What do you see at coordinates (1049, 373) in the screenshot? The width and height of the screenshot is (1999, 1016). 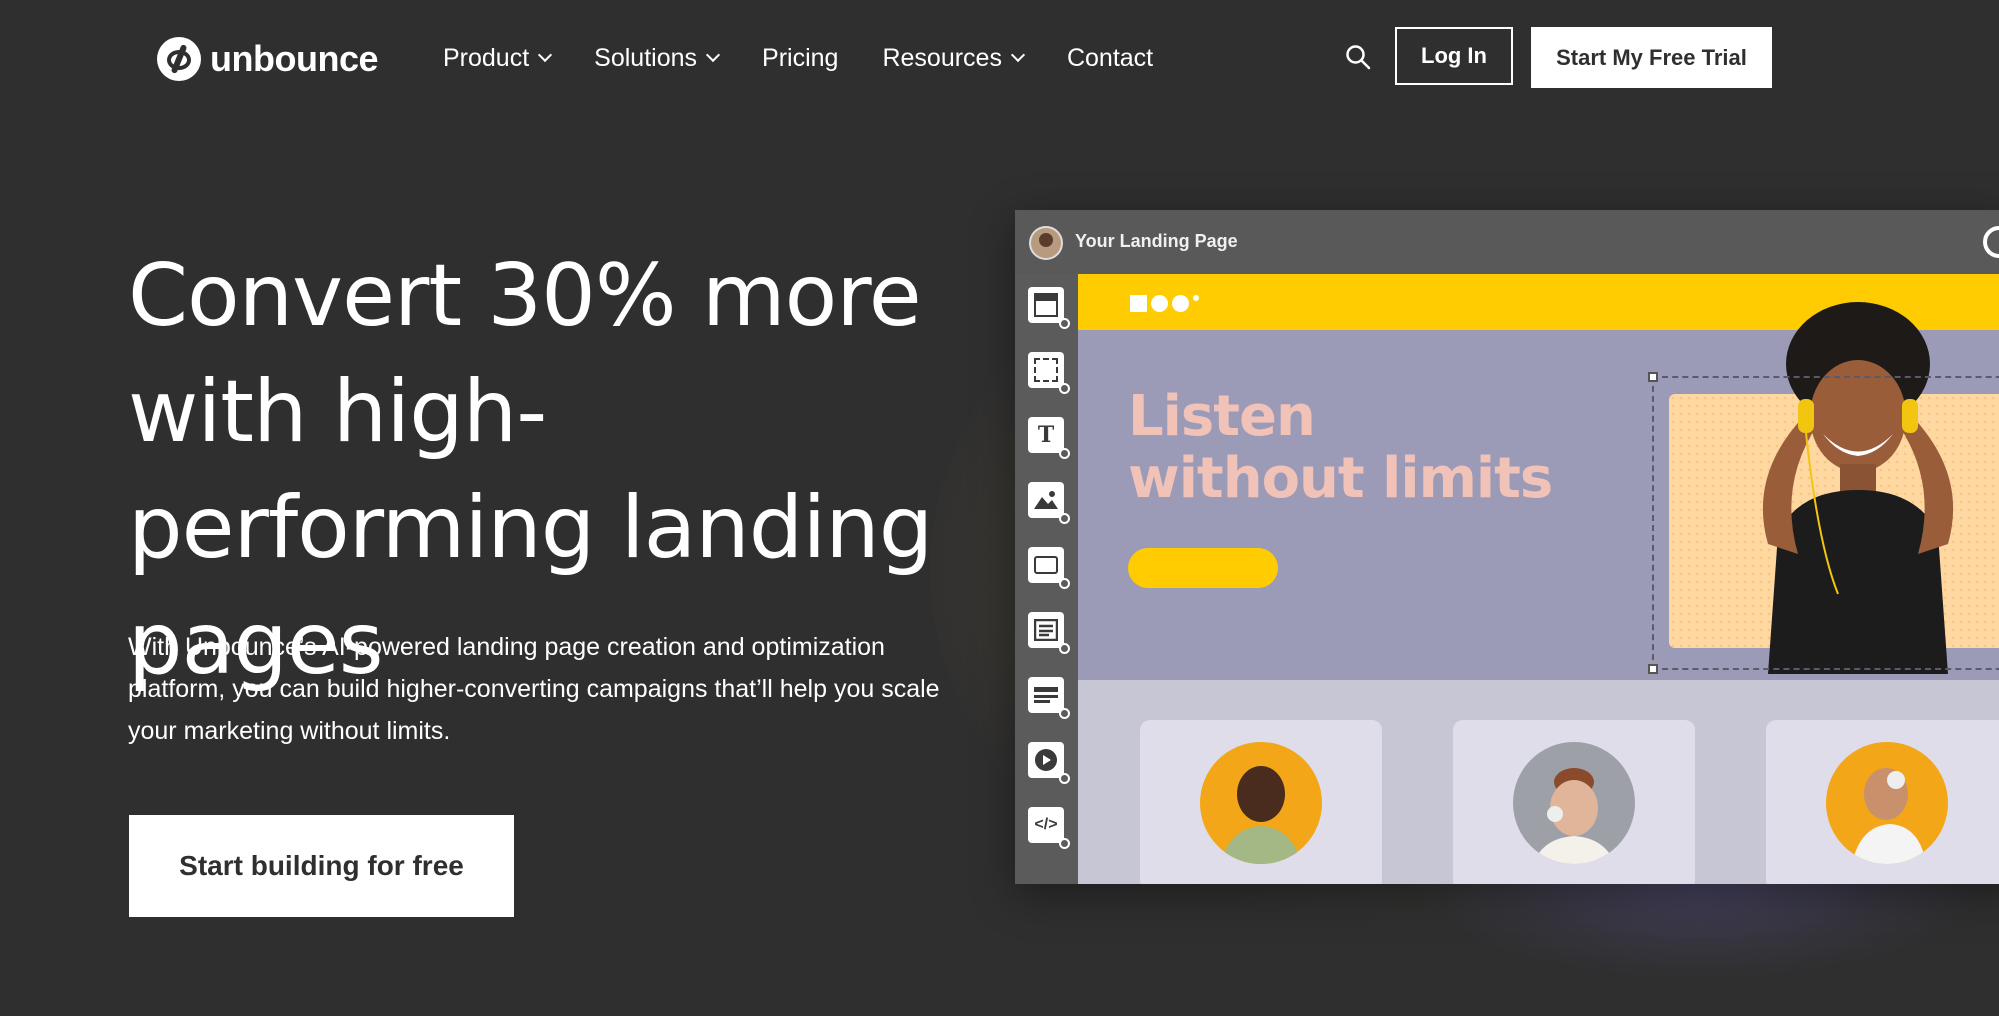 I see `box-icon` at bounding box center [1049, 373].